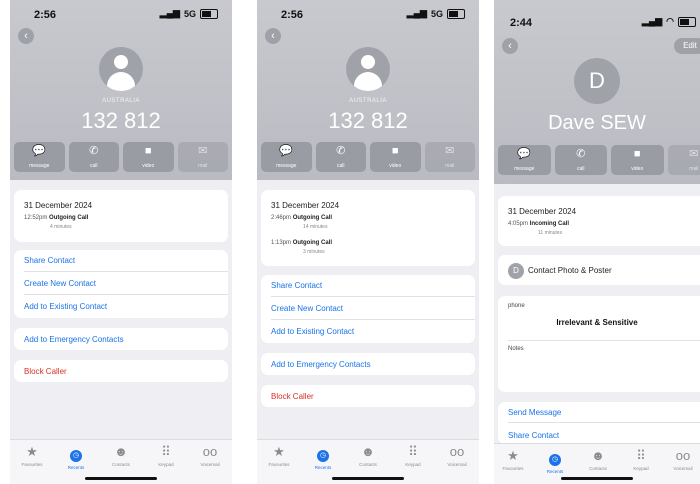 This screenshot has width=700, height=484. I want to click on contact-info-card: phone Notes, so click(599, 344).